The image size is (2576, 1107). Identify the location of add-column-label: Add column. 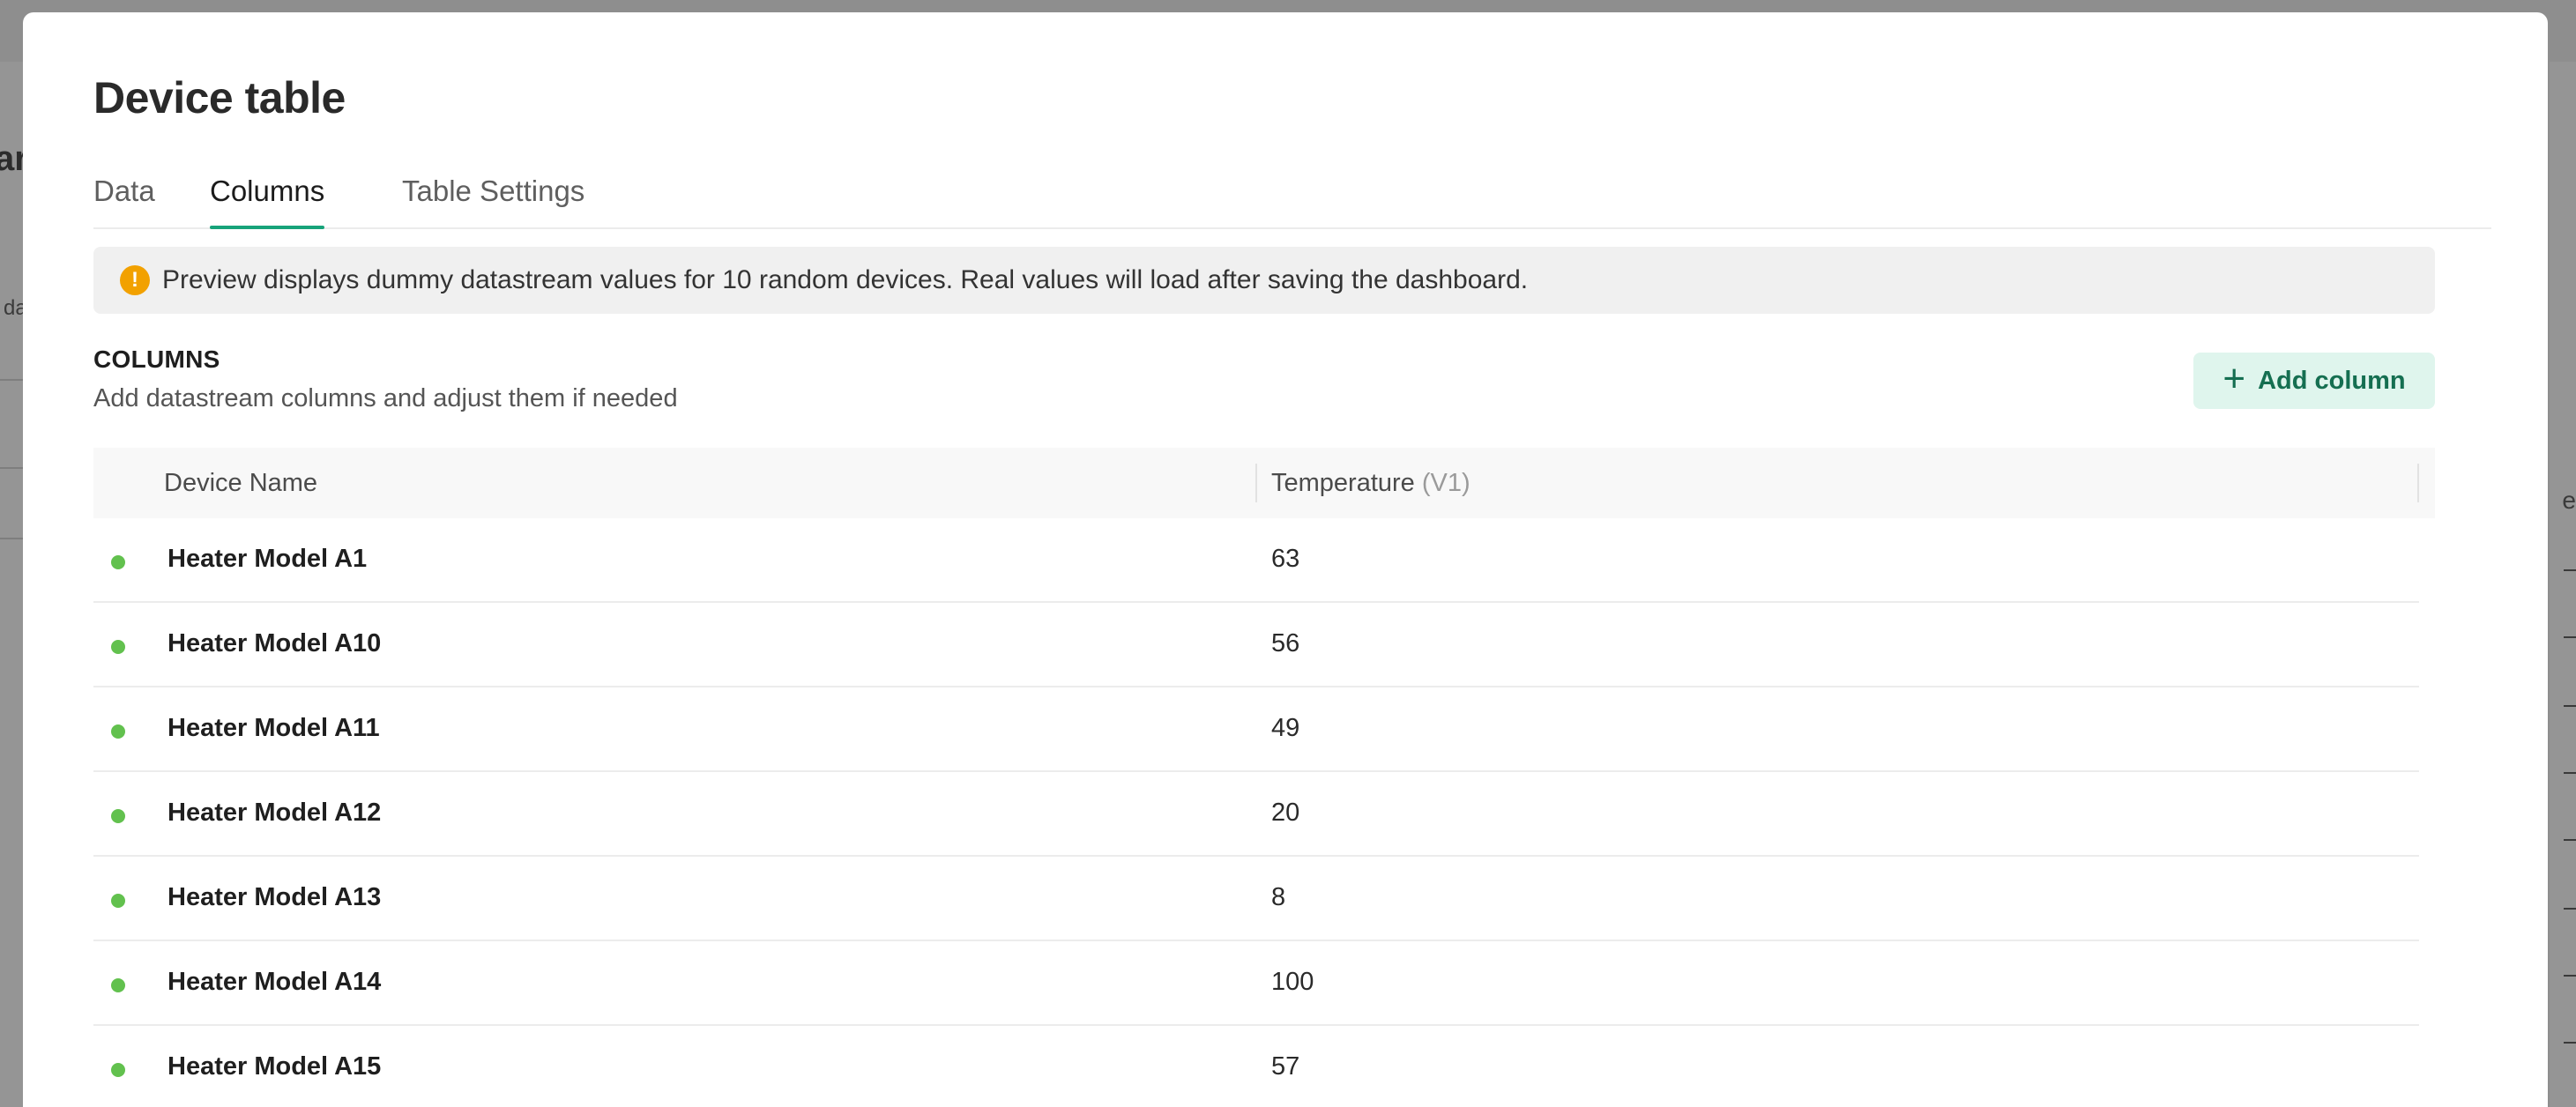
(2332, 380).